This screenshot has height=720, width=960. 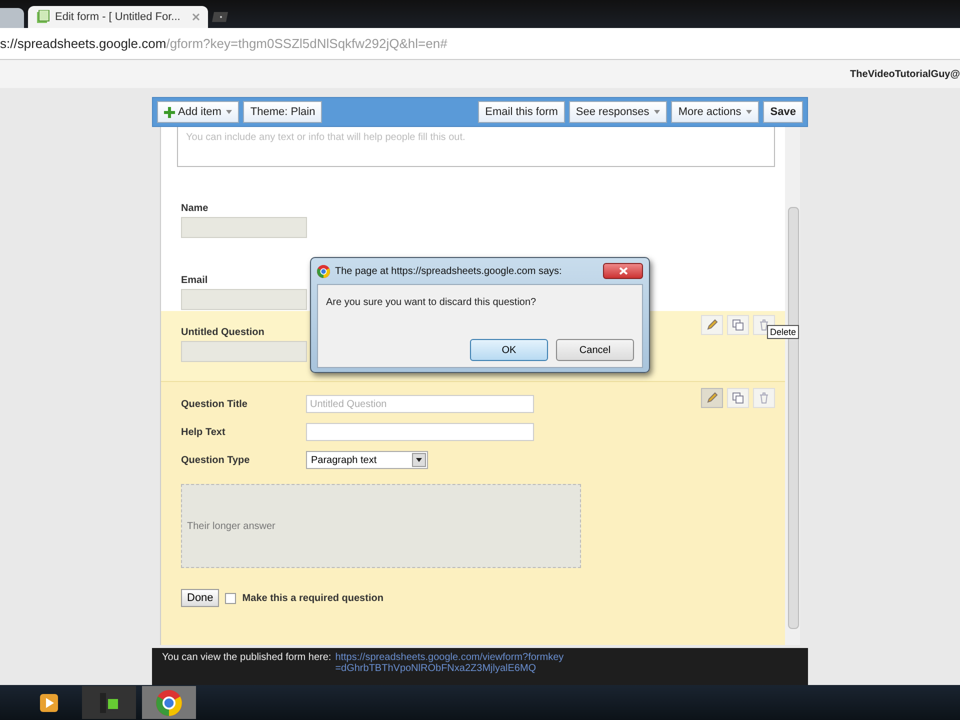 What do you see at coordinates (449, 271) in the screenshot?
I see `dialog-title: The page at https://spreadsheets.google.com says:` at bounding box center [449, 271].